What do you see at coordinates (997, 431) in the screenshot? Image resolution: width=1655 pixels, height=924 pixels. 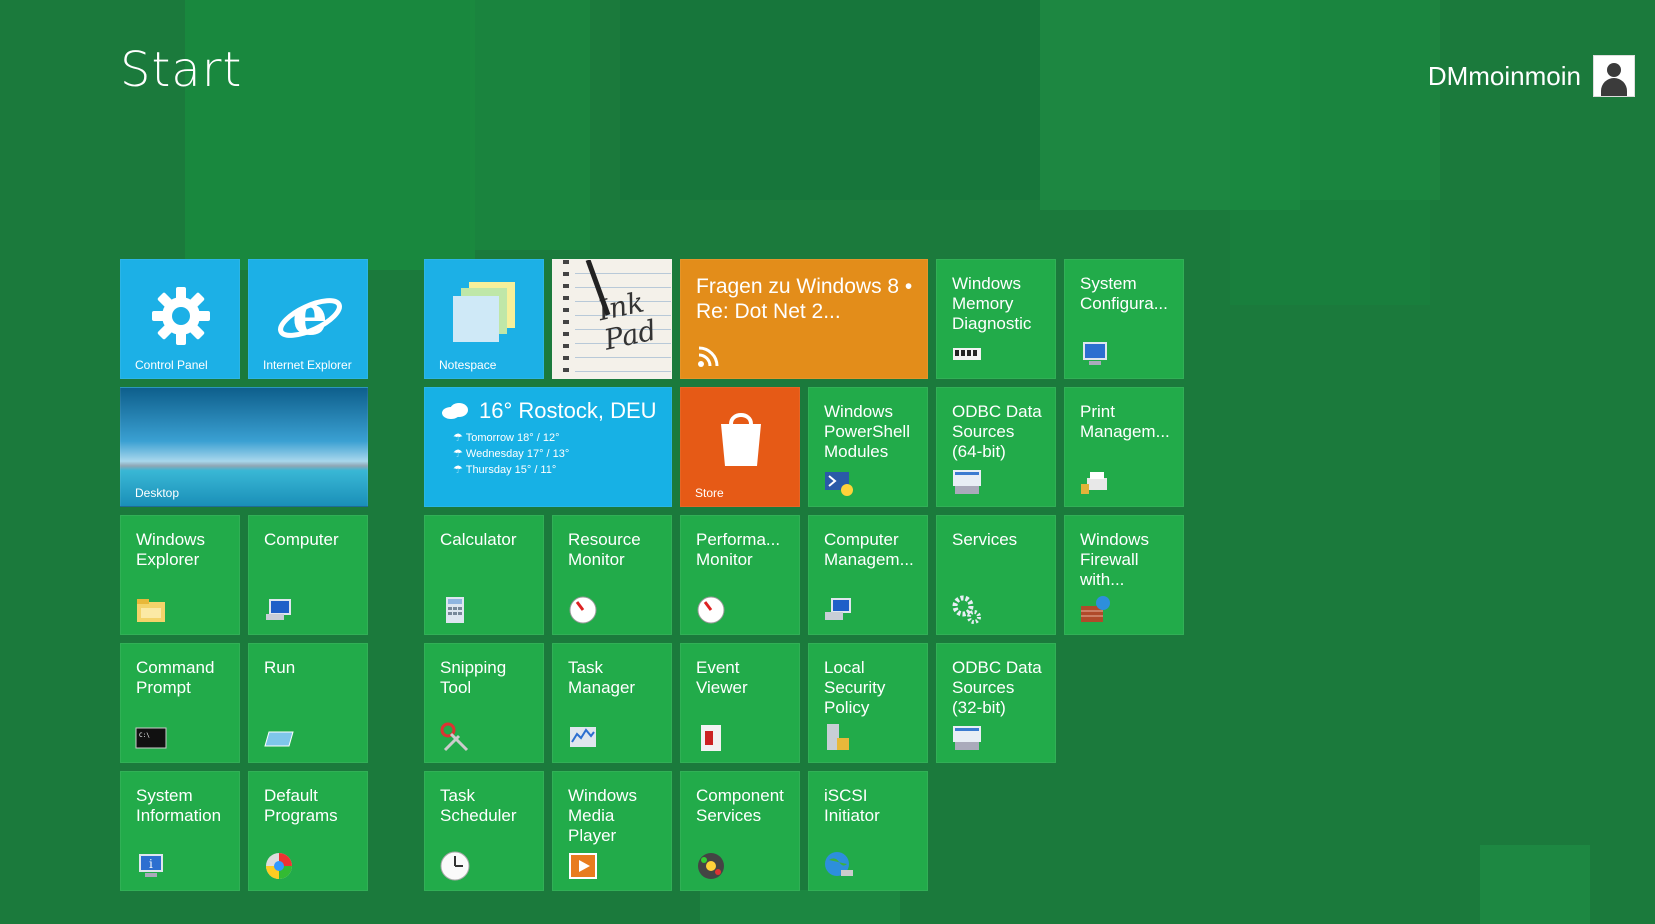 I see `tile-label: ODBC Data Sources (64-bit)` at bounding box center [997, 431].